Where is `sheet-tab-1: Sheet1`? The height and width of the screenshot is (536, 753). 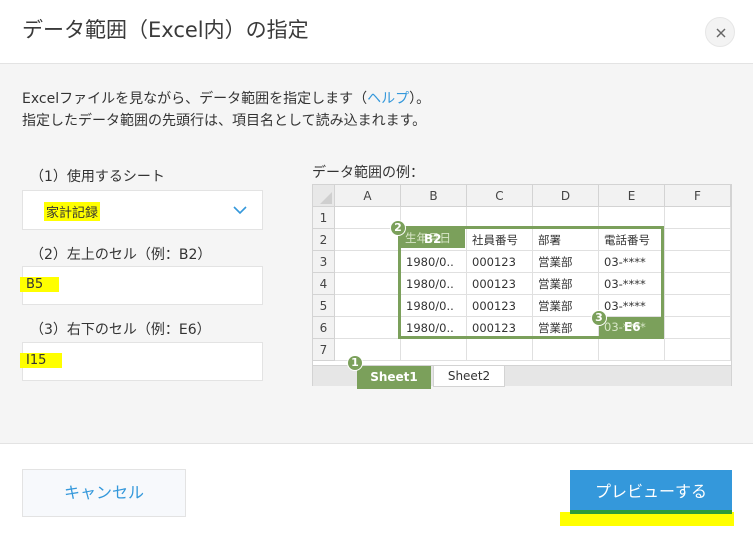 sheet-tab-1: Sheet1 is located at coordinates (394, 377).